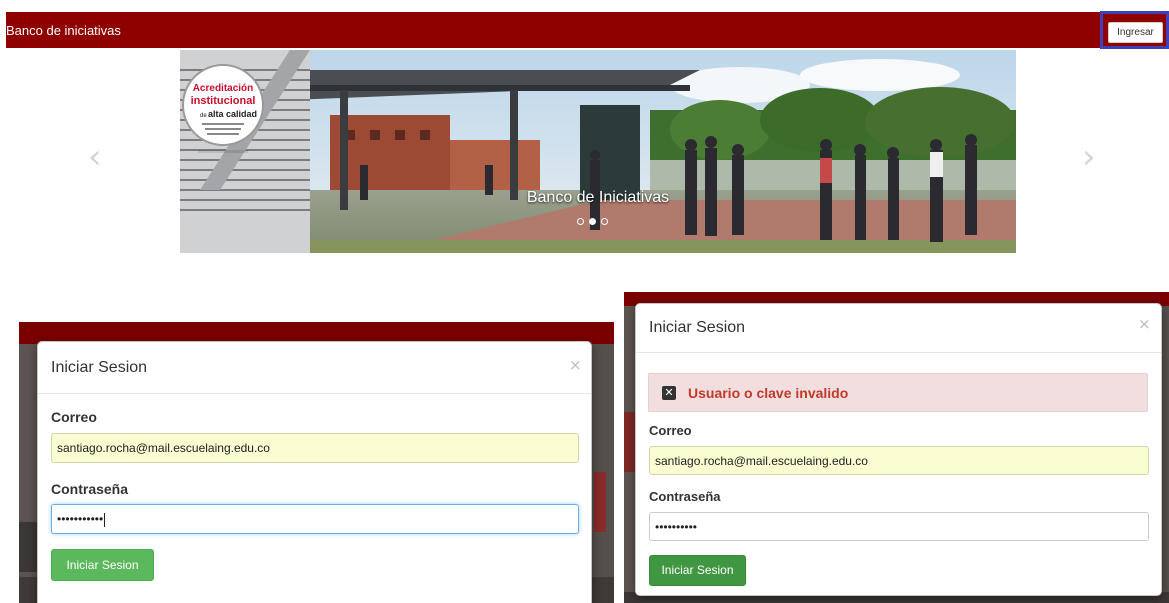 Image resolution: width=1169 pixels, height=603 pixels. I want to click on login-button-highlight: Ingresar, so click(1134, 30).